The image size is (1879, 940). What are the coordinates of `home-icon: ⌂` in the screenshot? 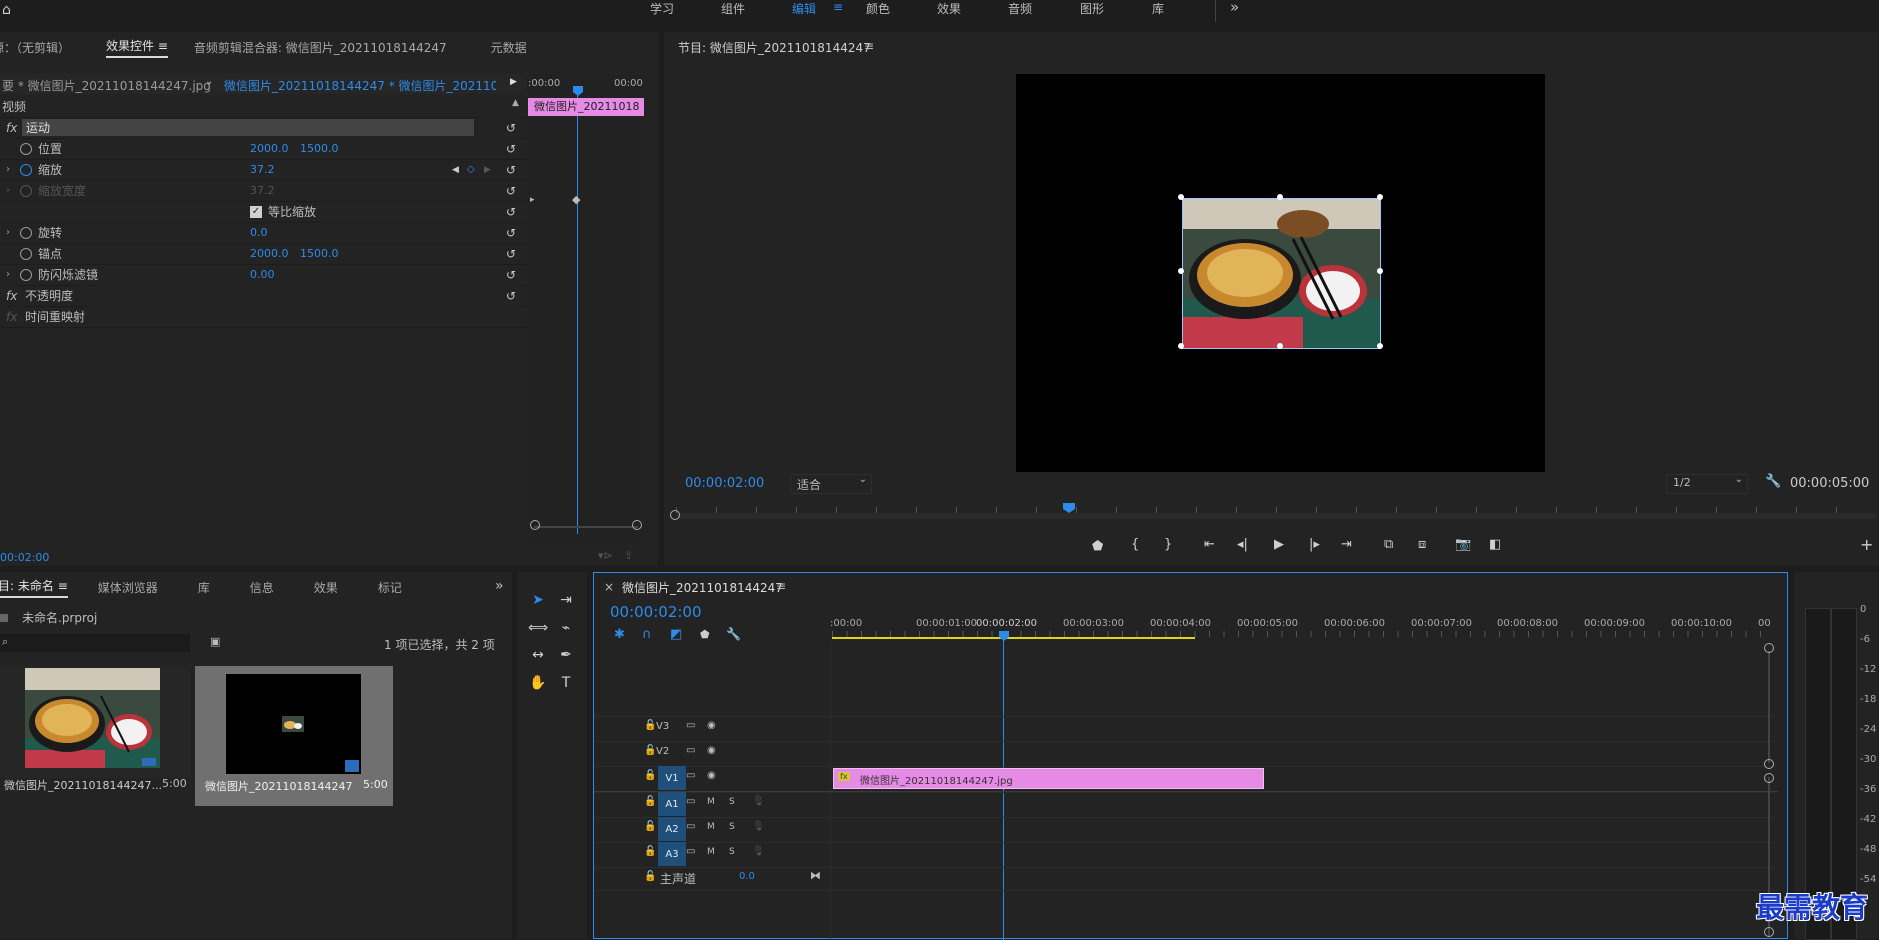 It's located at (6, 10).